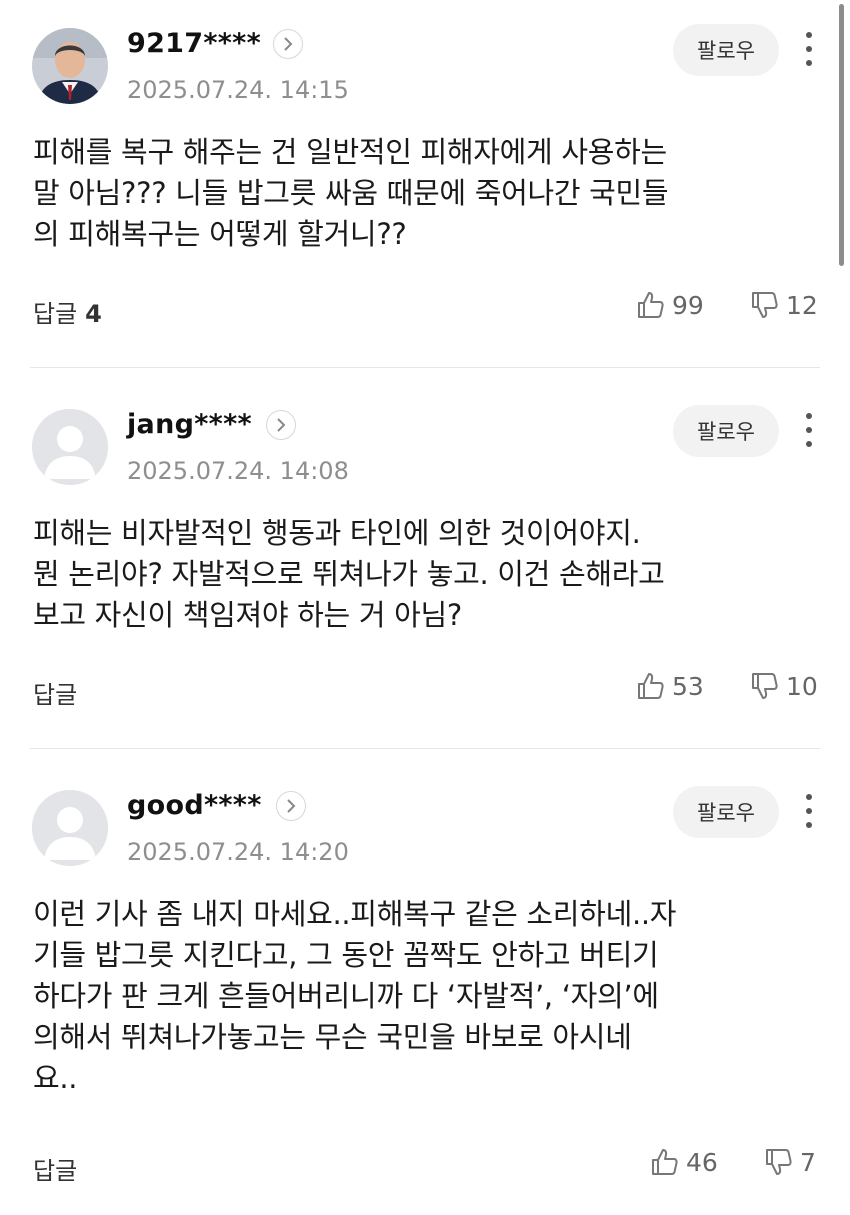 This screenshot has width=850, height=1215. I want to click on comment-date: 2025.07.24. 14:20, so click(238, 852).